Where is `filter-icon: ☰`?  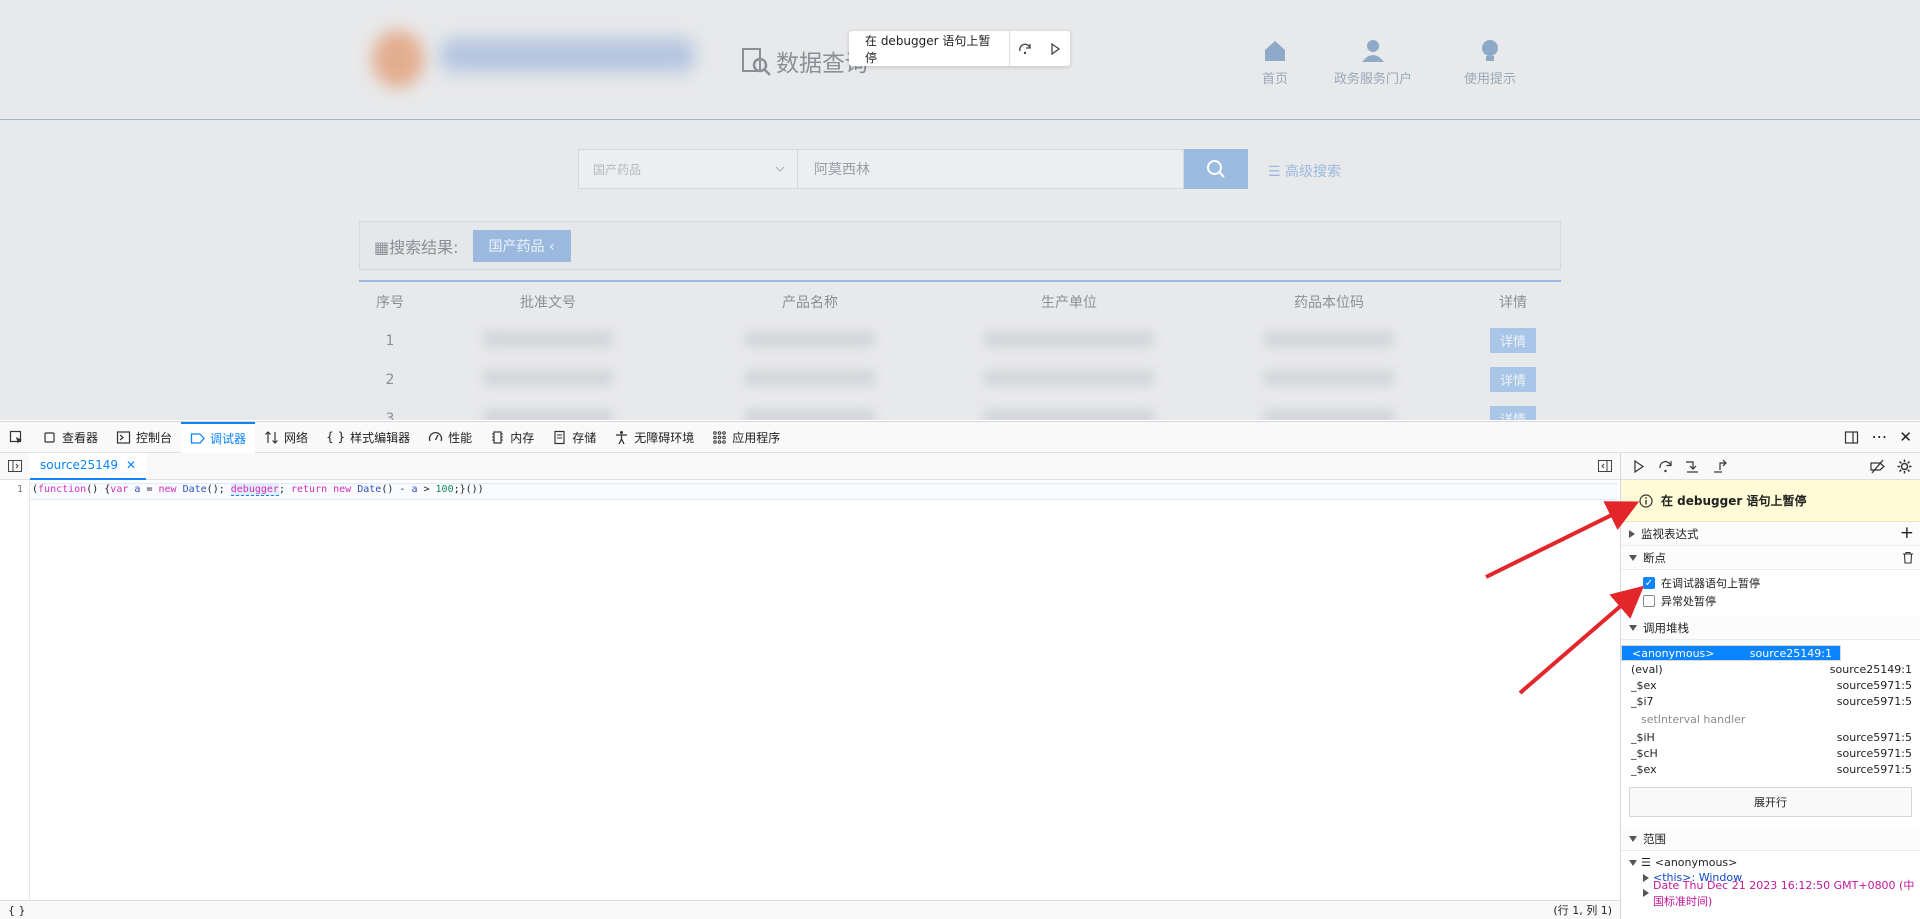
filter-icon: ☰ is located at coordinates (1277, 172).